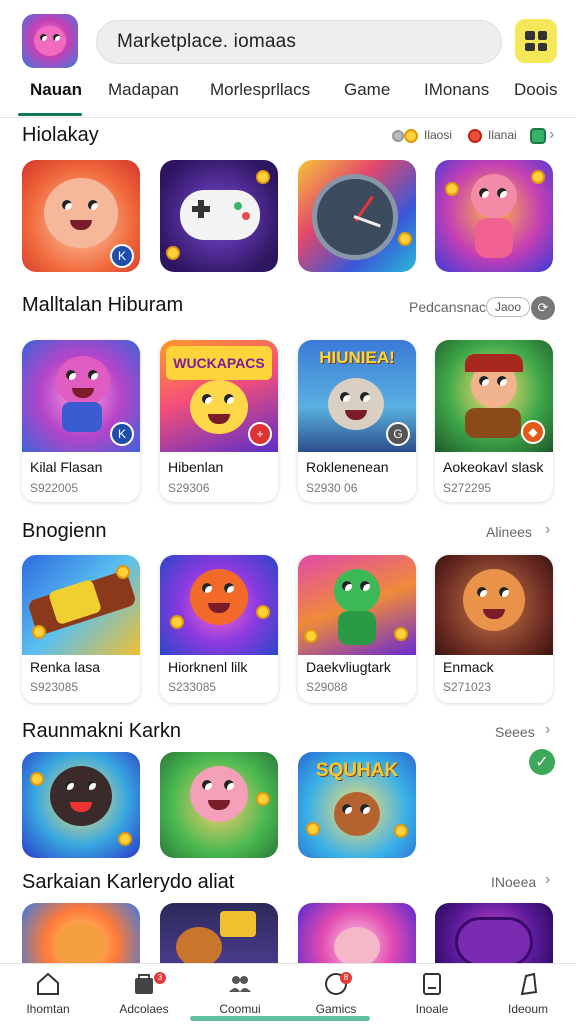 The width and height of the screenshot is (576, 1024). Describe the element at coordinates (196, 467) in the screenshot. I see `card-title: Hibenlan` at that location.